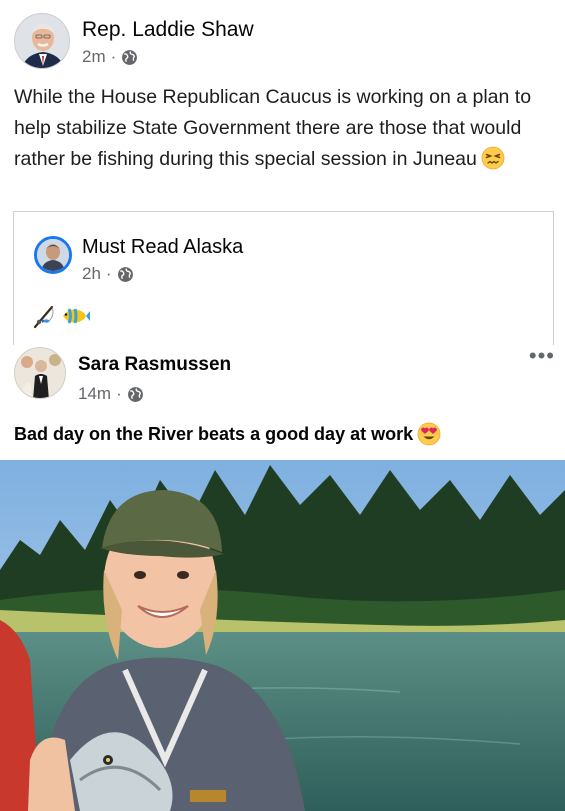 The height and width of the screenshot is (811, 565). I want to click on shared-post-emojis, so click(61, 316).